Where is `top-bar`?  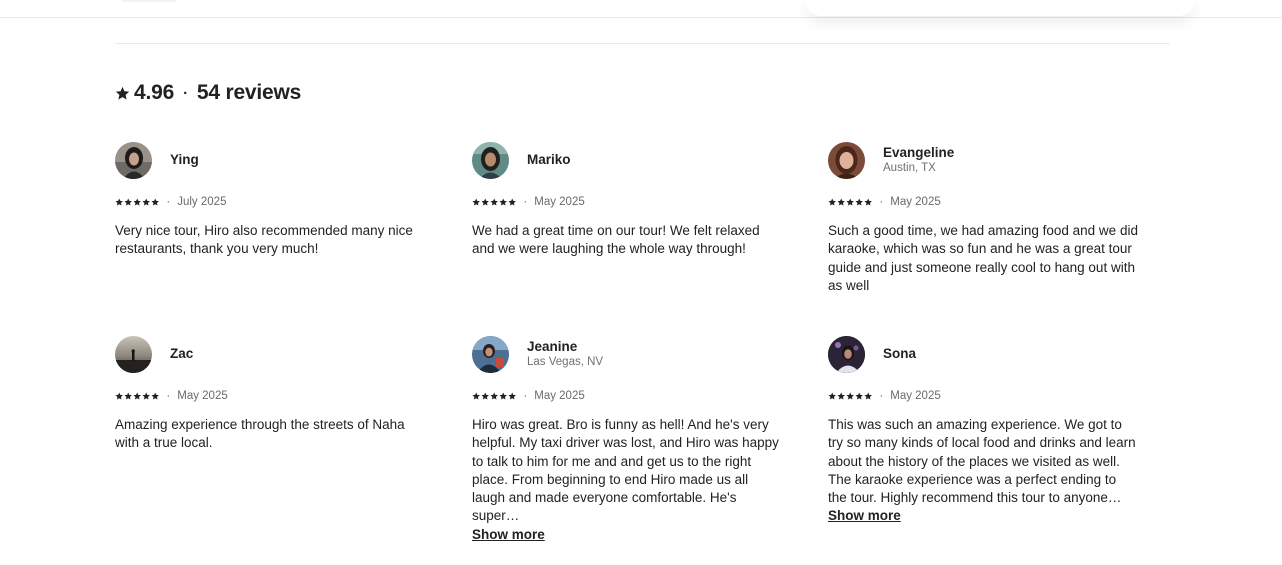 top-bar is located at coordinates (641, 9).